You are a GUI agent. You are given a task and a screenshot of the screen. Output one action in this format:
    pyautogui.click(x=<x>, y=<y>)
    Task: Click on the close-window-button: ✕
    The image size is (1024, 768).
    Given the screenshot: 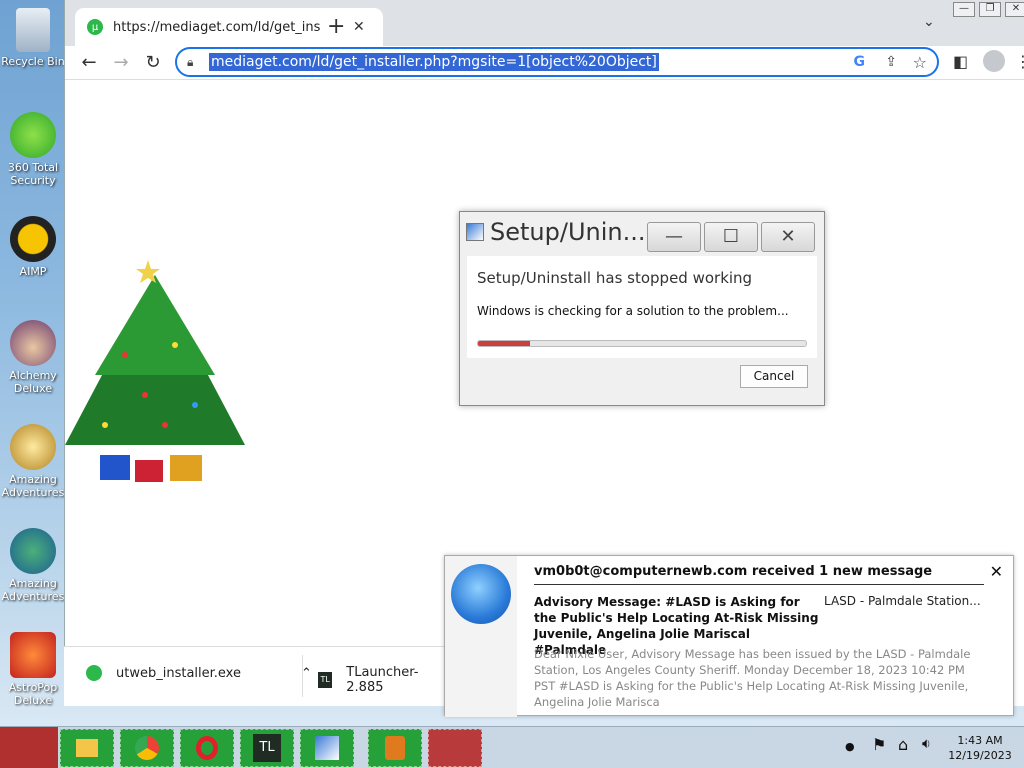 What is the action you would take?
    pyautogui.click(x=1014, y=9)
    